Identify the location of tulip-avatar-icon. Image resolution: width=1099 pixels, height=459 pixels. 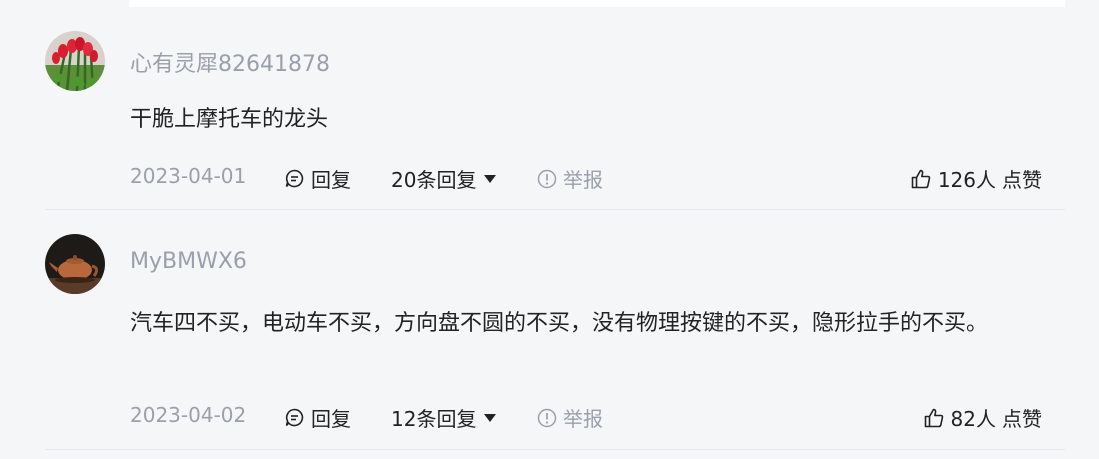
(75, 61).